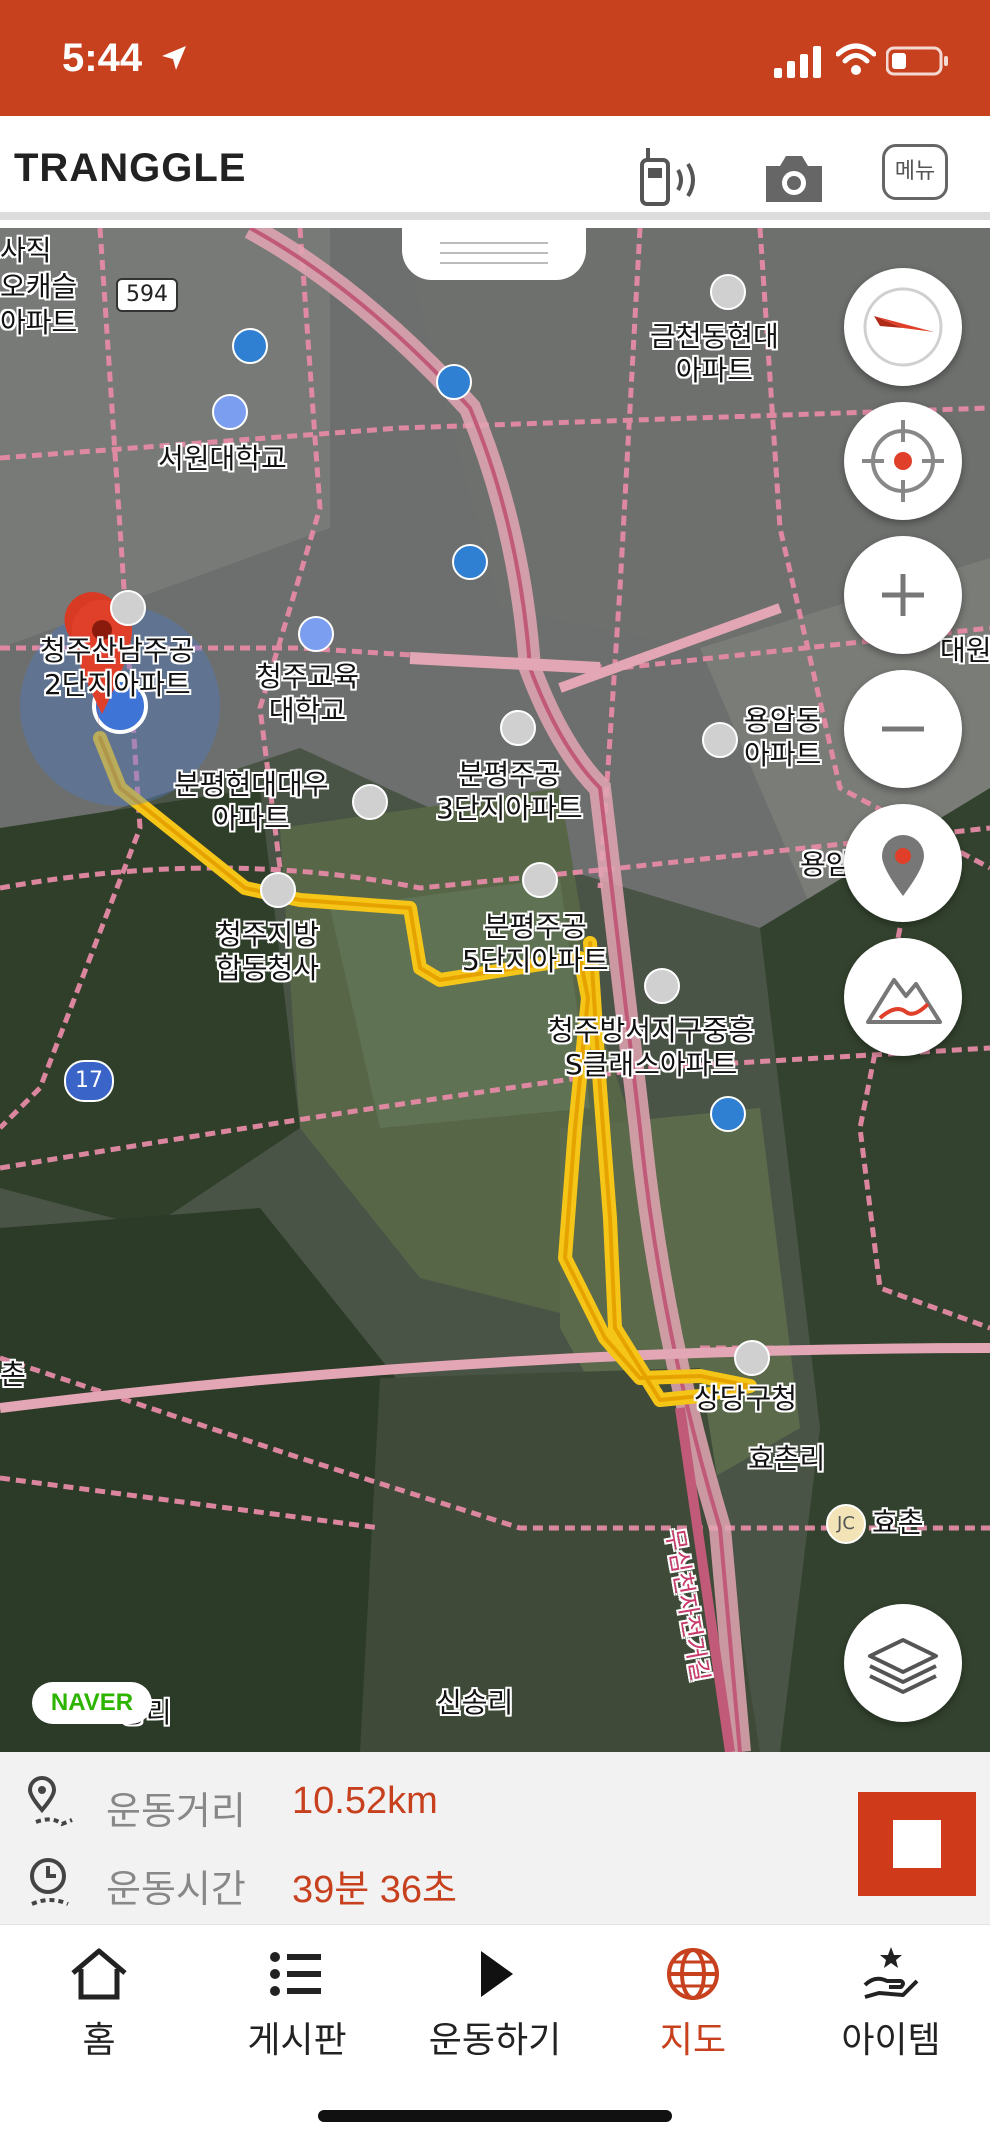 The height and width of the screenshot is (2143, 990). What do you see at coordinates (495, 2040) in the screenshot?
I see `tab-label: 운동하기` at bounding box center [495, 2040].